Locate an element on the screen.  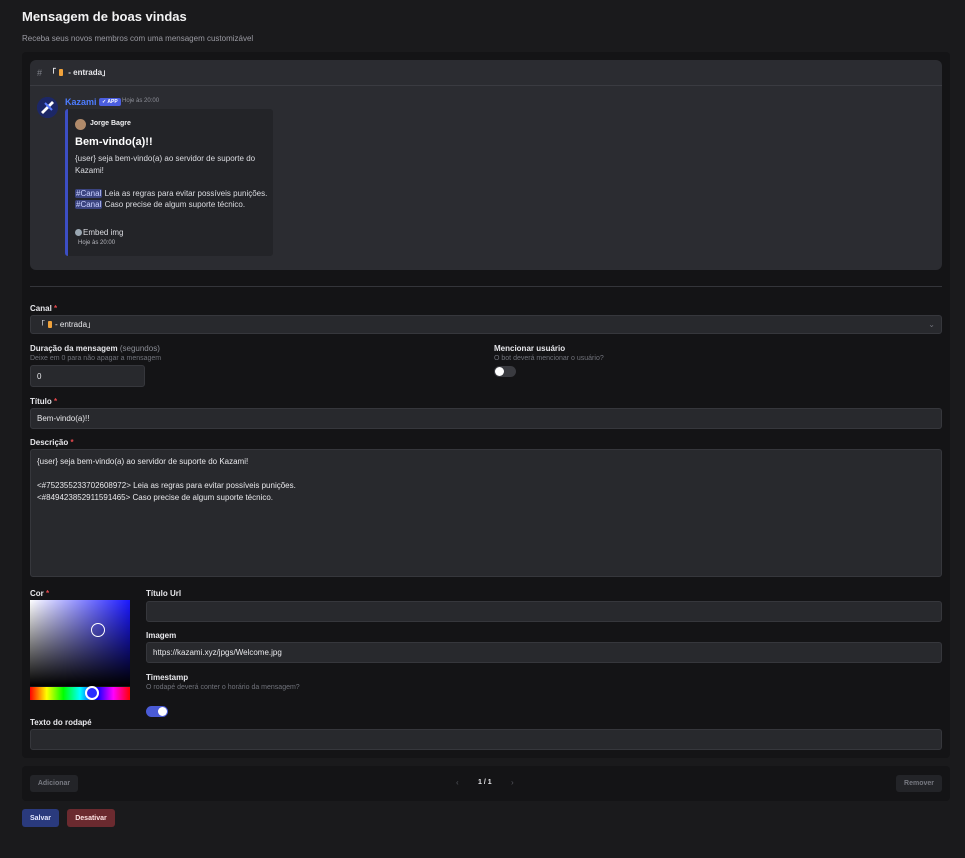
duracao-hint: Deixe em 0 para não apagar a mensagem is located at coordinates (96, 358).